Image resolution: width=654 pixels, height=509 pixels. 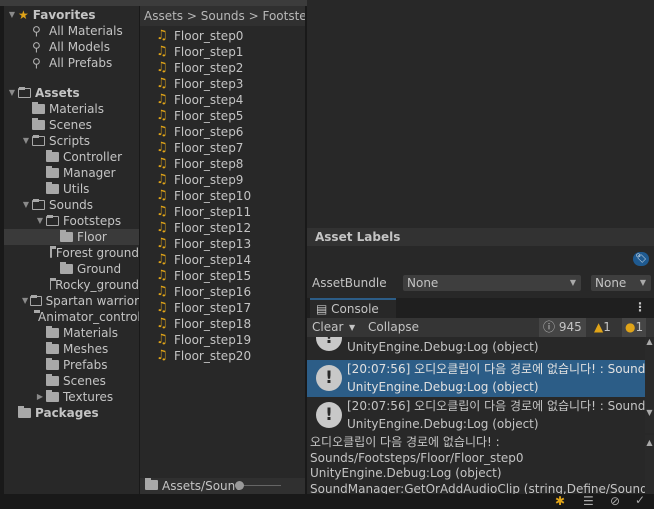 What do you see at coordinates (203, 260) in the screenshot?
I see `file-item: ♫ Floor_step14` at bounding box center [203, 260].